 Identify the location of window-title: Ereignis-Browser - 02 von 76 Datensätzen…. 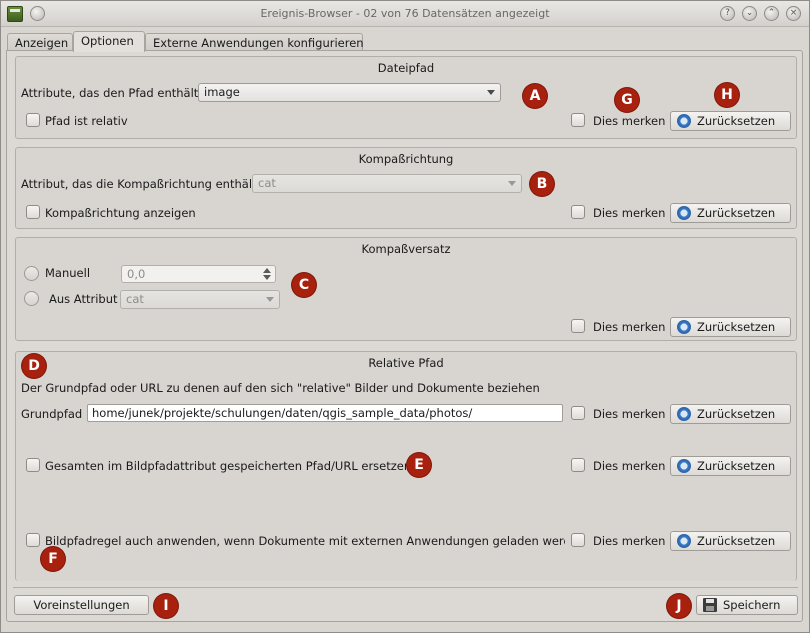
(405, 13).